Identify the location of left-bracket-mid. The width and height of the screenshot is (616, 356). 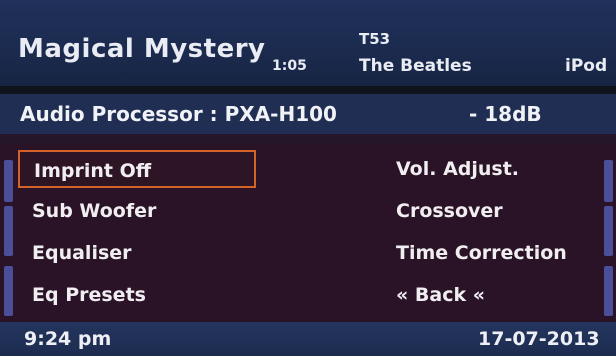
(8, 231).